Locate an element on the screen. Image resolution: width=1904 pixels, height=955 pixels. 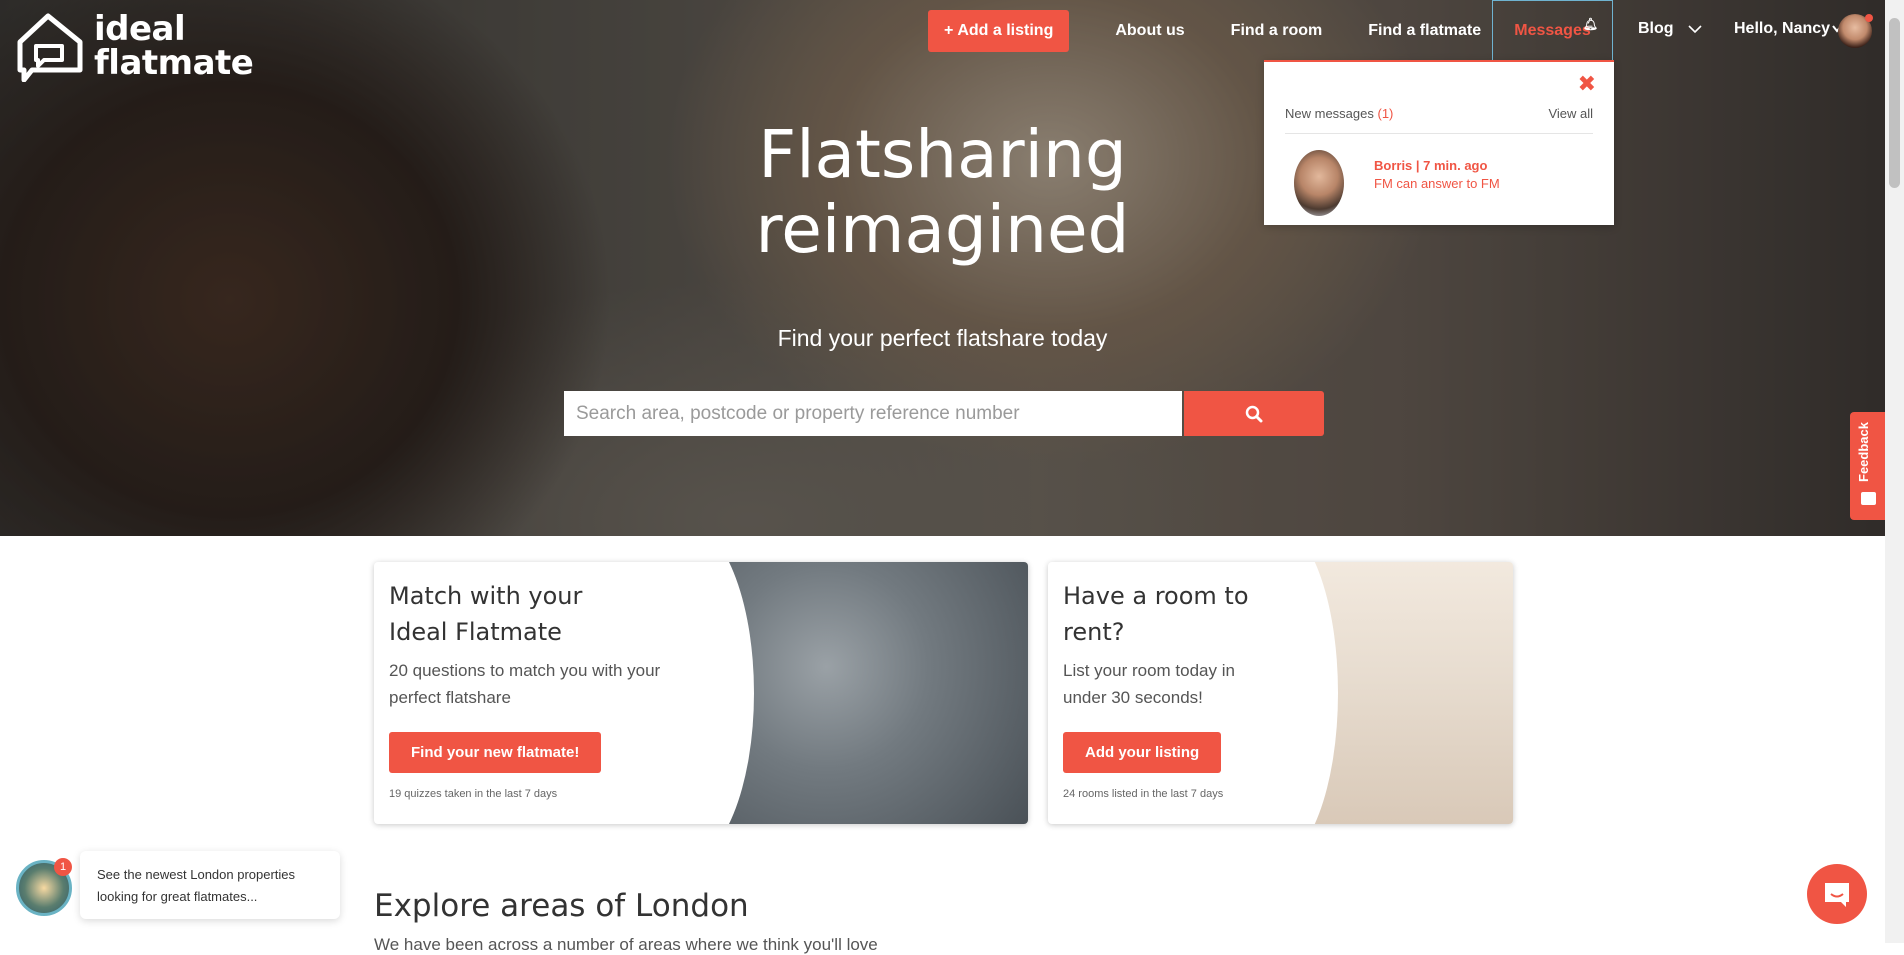
card-title: Match with your Ideal Flatmate is located at coordinates (486, 614).